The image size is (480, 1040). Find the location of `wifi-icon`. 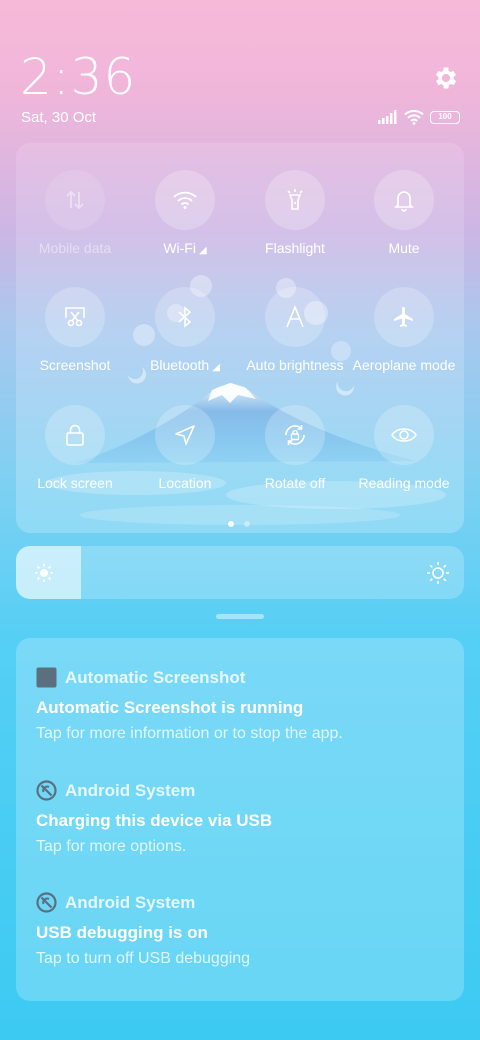

wifi-icon is located at coordinates (185, 200).